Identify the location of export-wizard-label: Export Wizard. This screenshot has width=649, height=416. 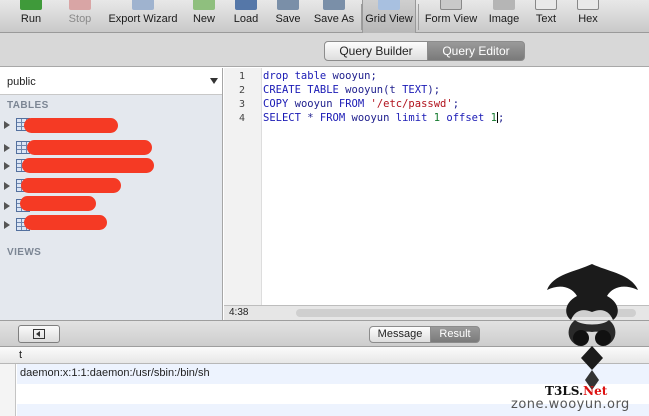
(143, 19).